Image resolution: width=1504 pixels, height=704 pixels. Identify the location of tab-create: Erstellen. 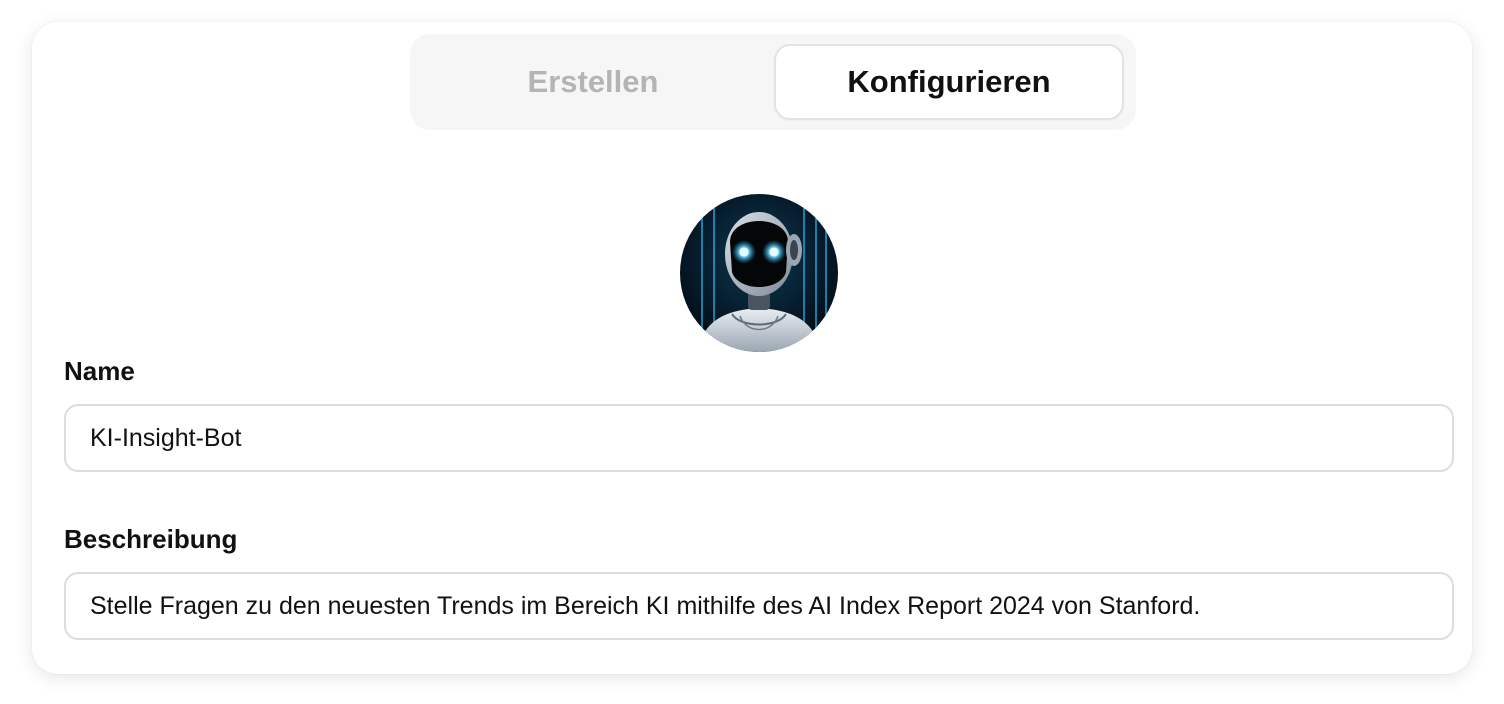
(593, 82).